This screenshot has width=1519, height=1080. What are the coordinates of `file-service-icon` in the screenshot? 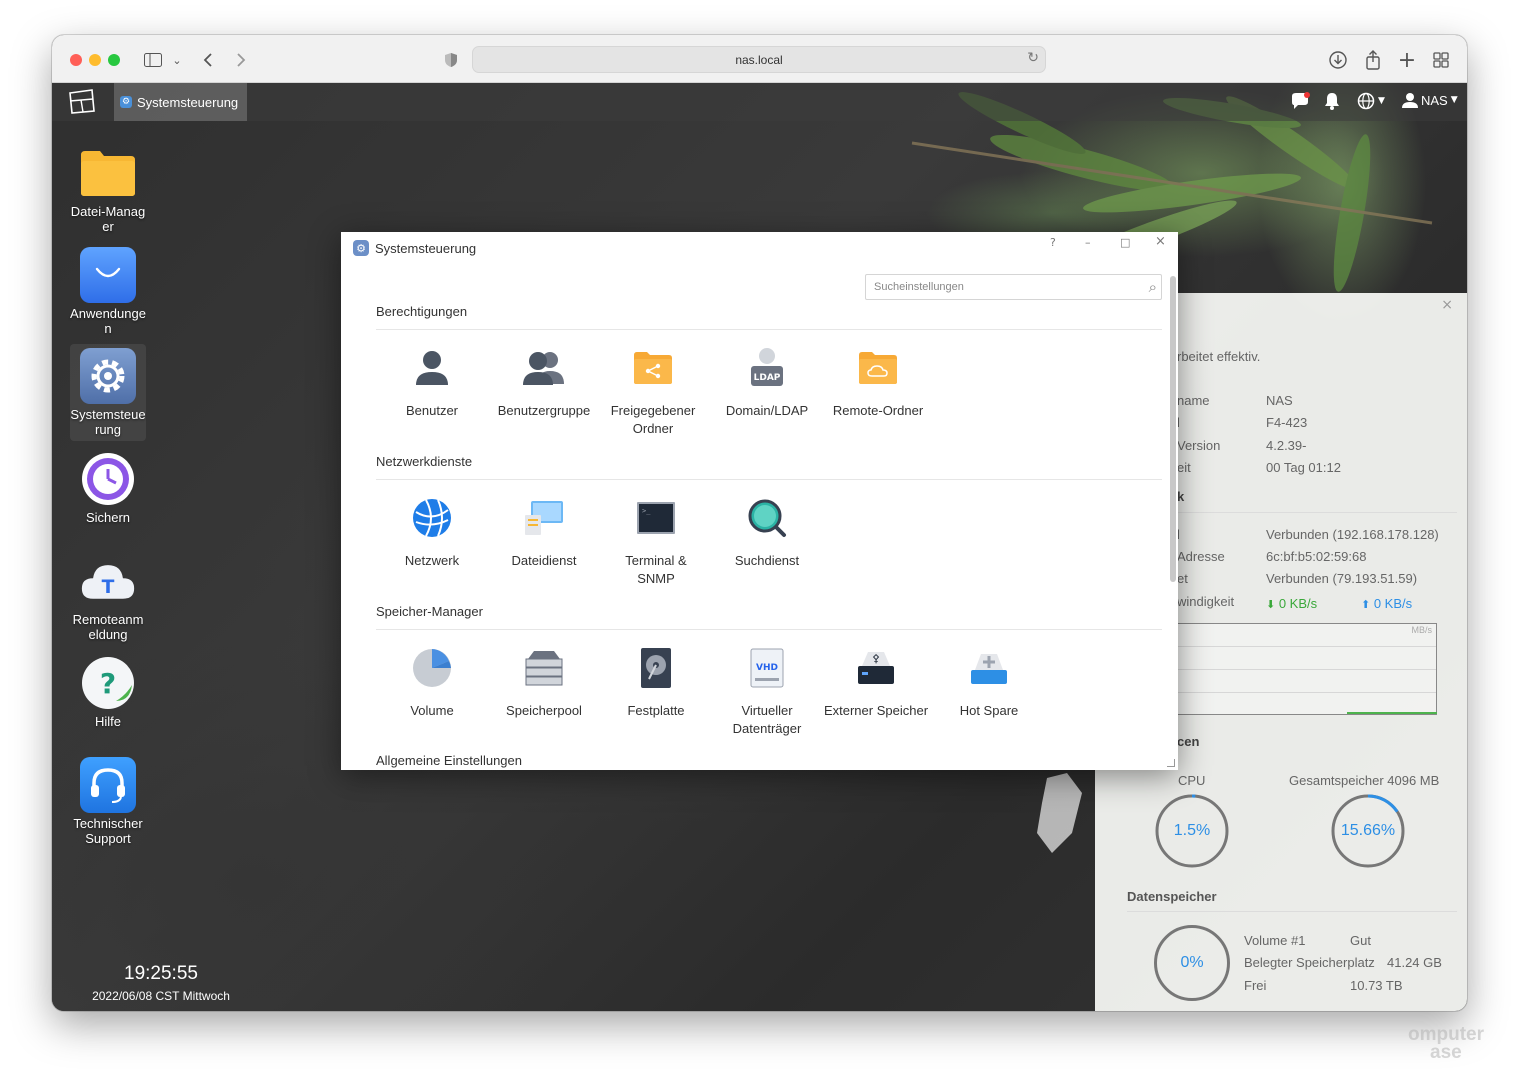 It's located at (544, 518).